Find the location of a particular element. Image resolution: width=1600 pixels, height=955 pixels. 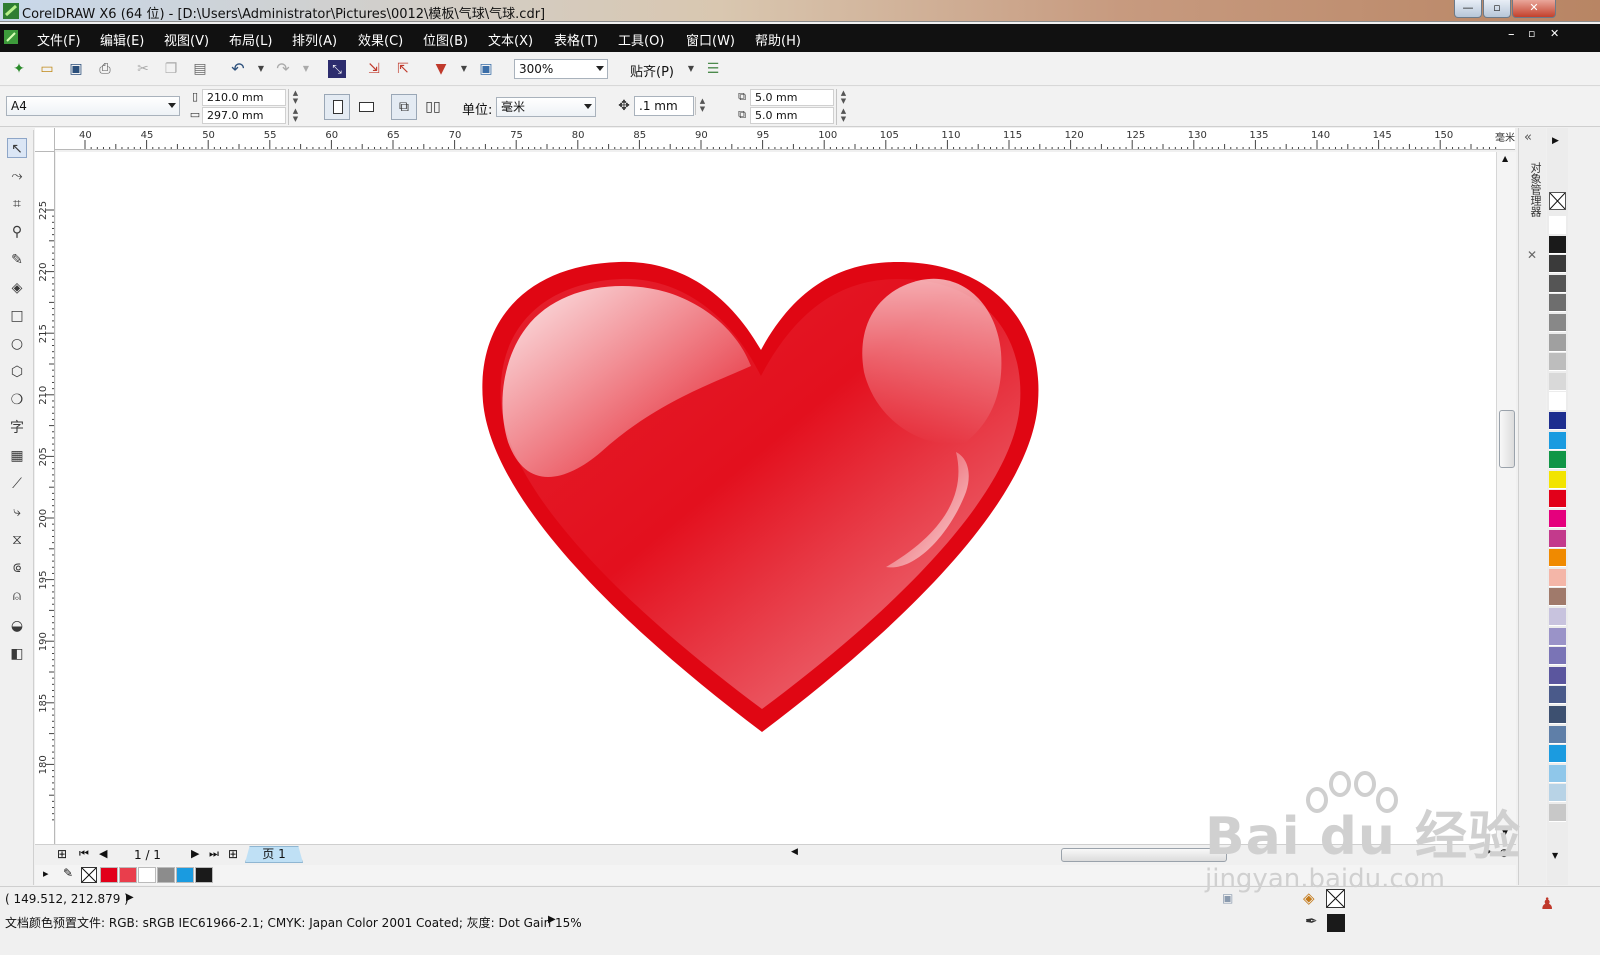

menu-edit: 编辑(E) is located at coordinates (122, 39).